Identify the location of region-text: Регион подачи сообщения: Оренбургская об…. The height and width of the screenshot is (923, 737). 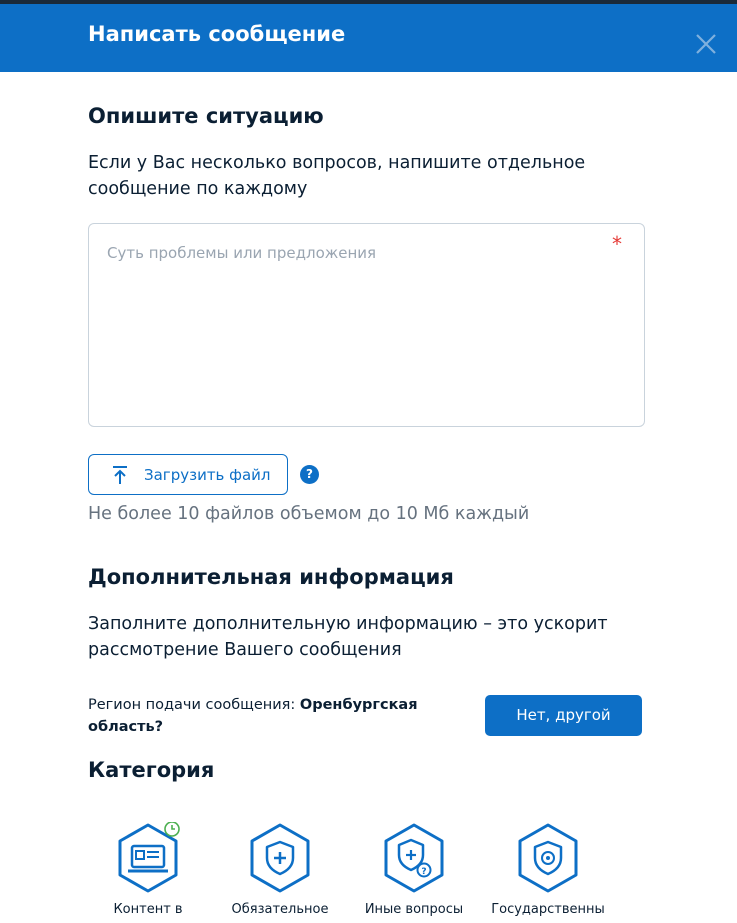
(273, 716).